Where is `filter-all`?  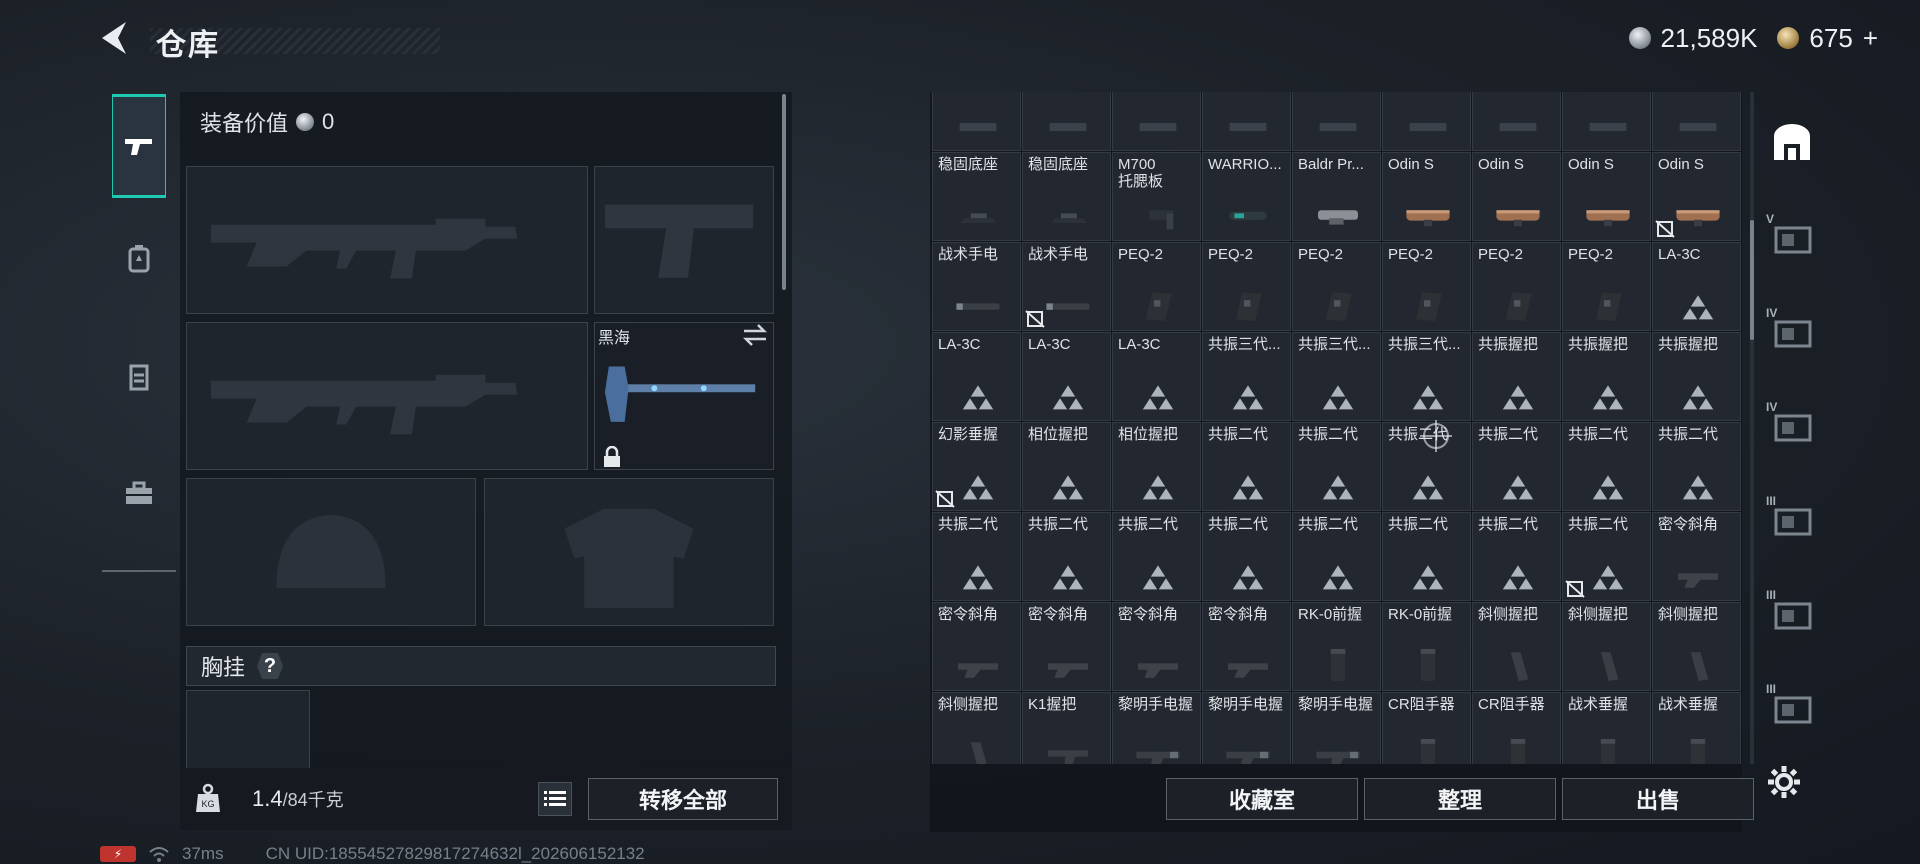 filter-all is located at coordinates (1792, 142).